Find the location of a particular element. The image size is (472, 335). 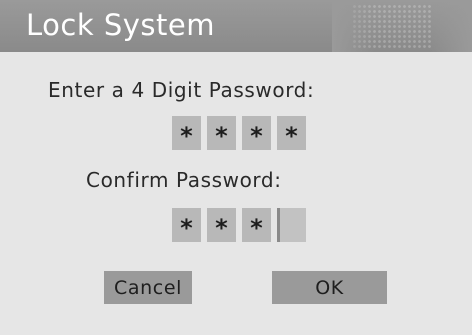

confirm-digit-3: * is located at coordinates (256, 225).